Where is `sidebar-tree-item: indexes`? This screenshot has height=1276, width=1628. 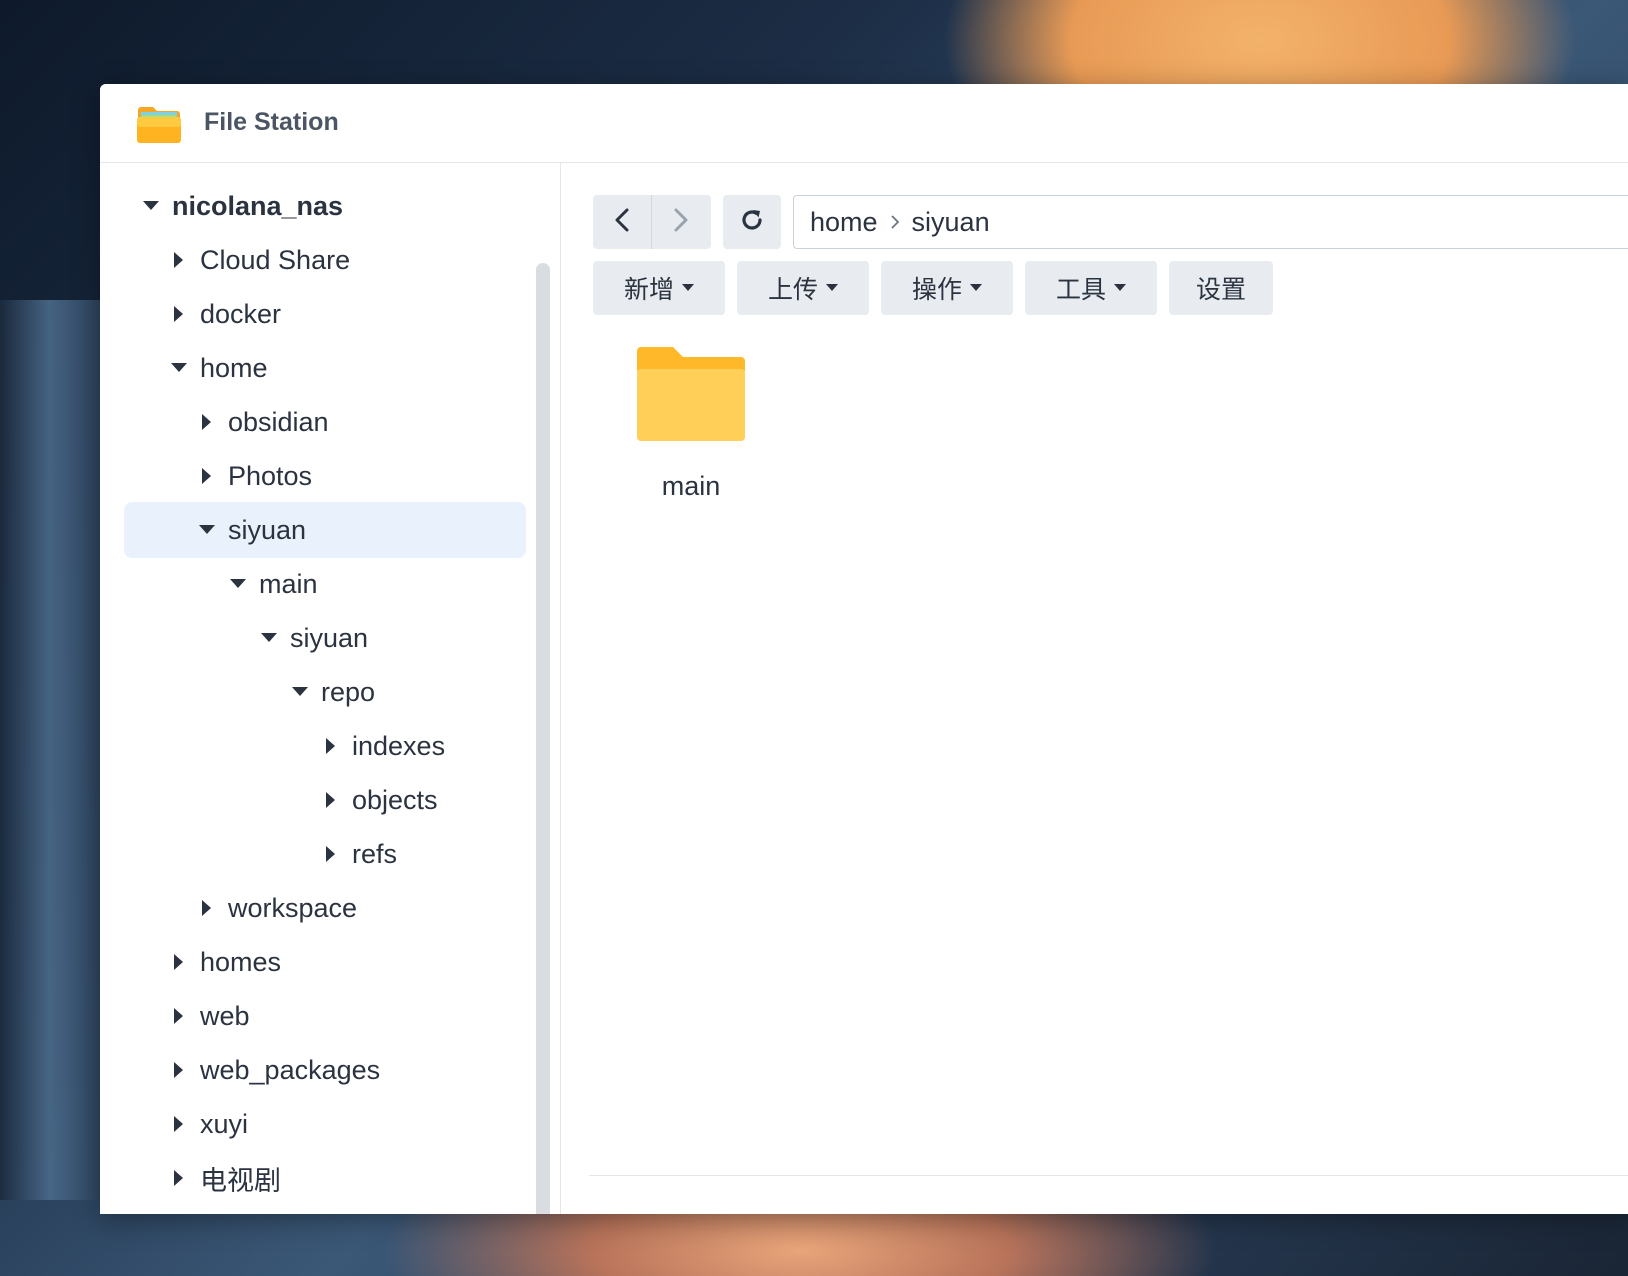 sidebar-tree-item: indexes is located at coordinates (382, 746).